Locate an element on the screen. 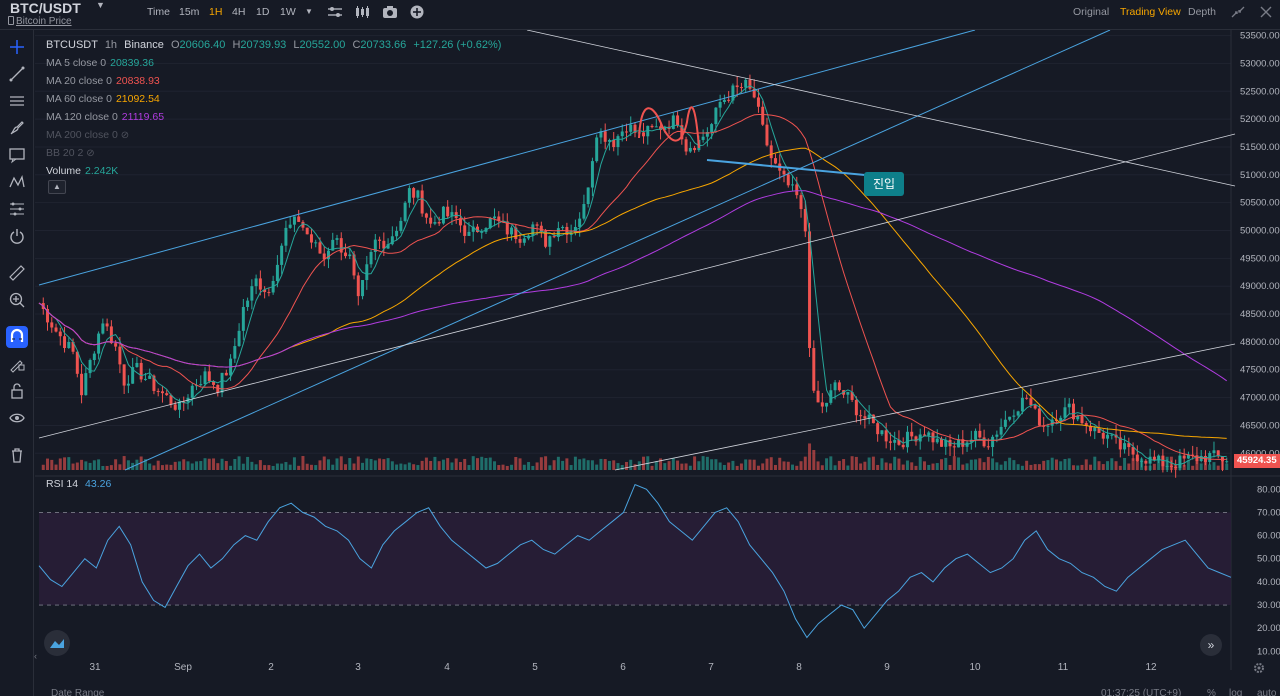  timeframe-1h: 1H is located at coordinates (215, 12).